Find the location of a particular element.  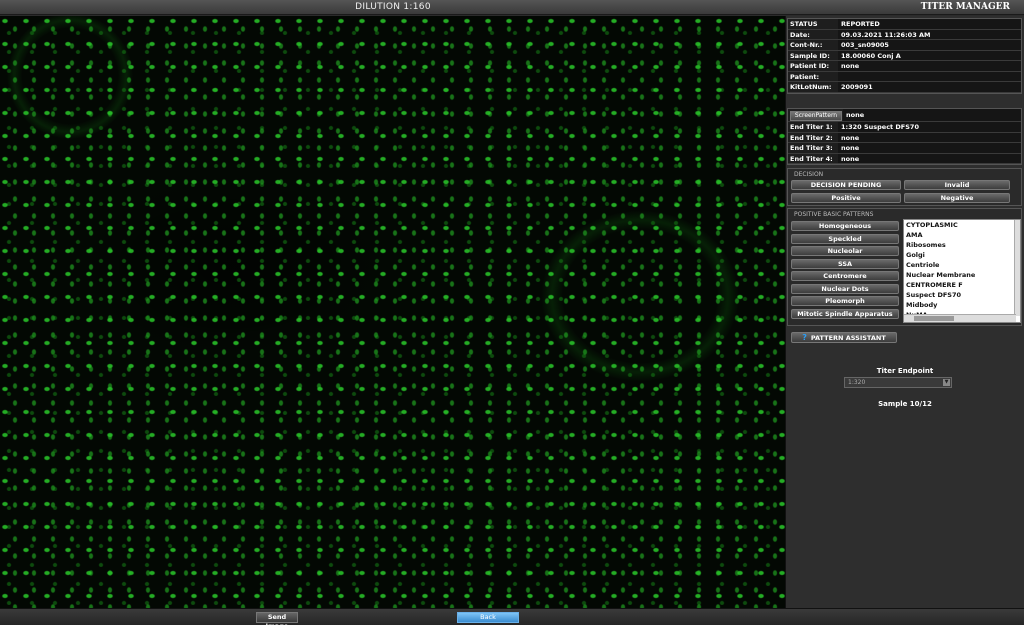

info-row-status: STATUS REPORTED is located at coordinates (904, 24).